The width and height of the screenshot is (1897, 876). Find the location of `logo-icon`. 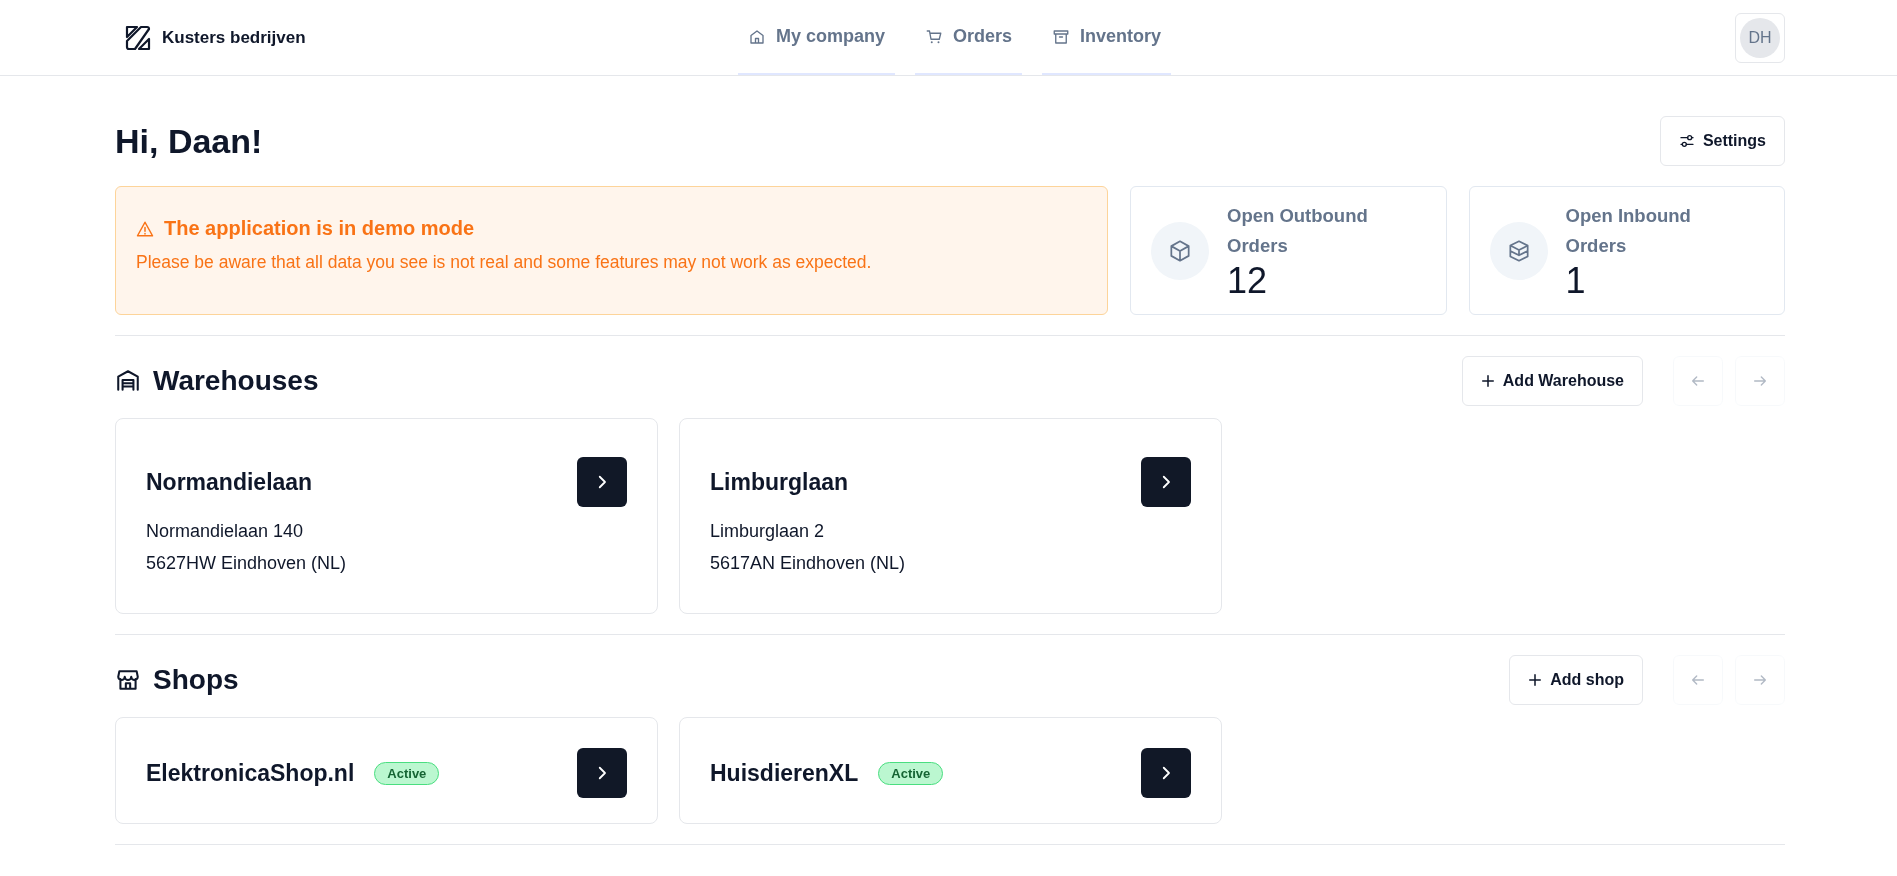

logo-icon is located at coordinates (138, 37).